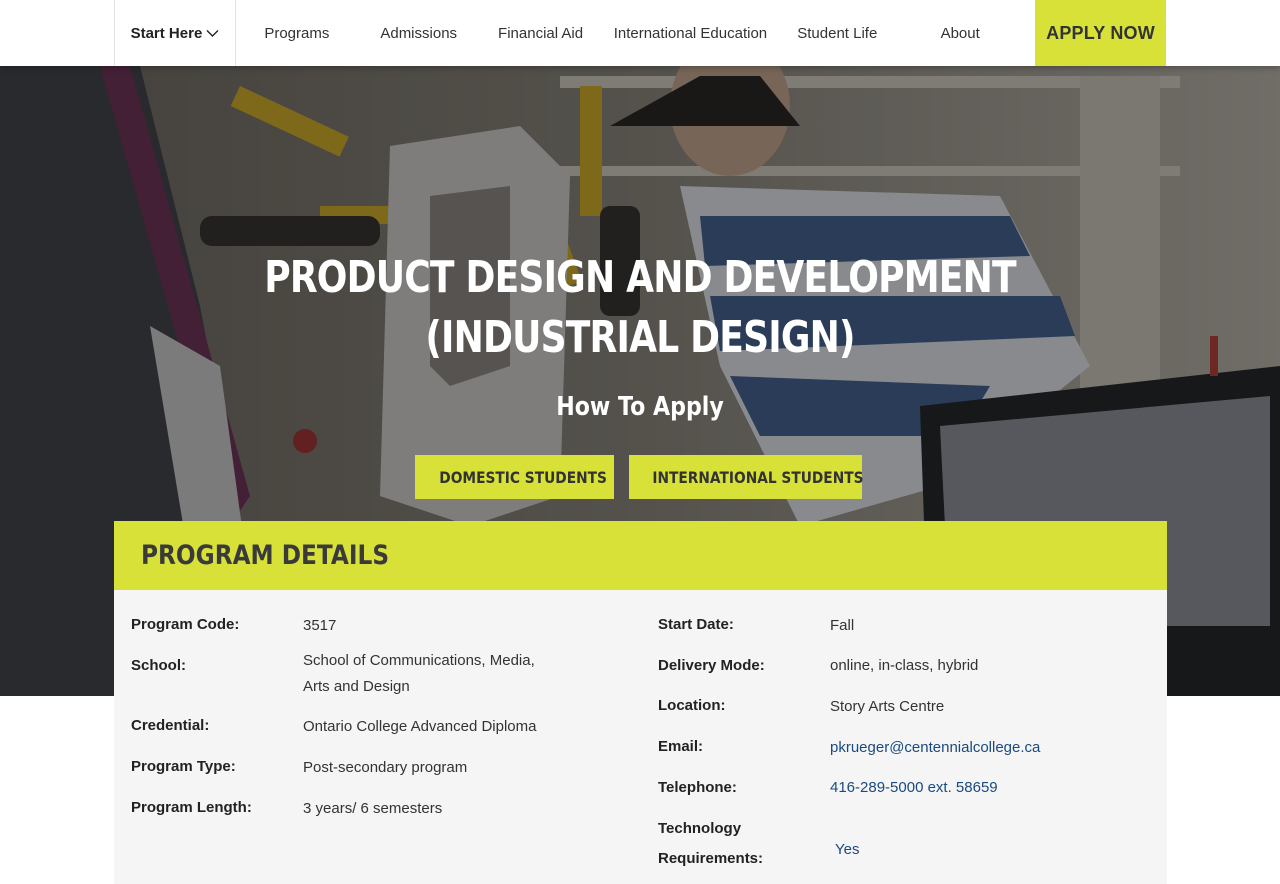  I want to click on nav-item-admissions: Admissions, so click(419, 33).